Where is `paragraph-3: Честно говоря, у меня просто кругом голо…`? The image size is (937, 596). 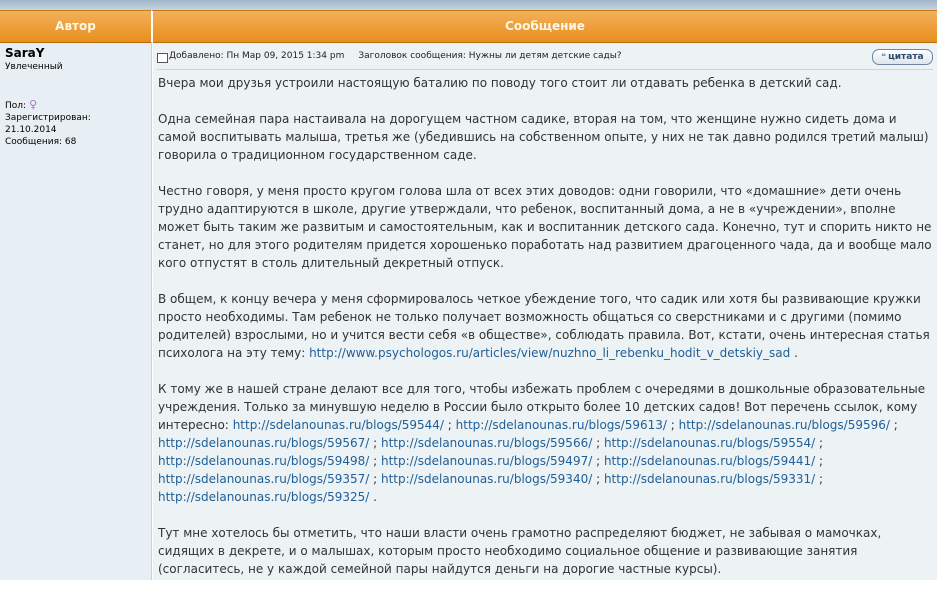
paragraph-3: Честно говоря, у меня просто кругом голо… is located at coordinates (545, 227).